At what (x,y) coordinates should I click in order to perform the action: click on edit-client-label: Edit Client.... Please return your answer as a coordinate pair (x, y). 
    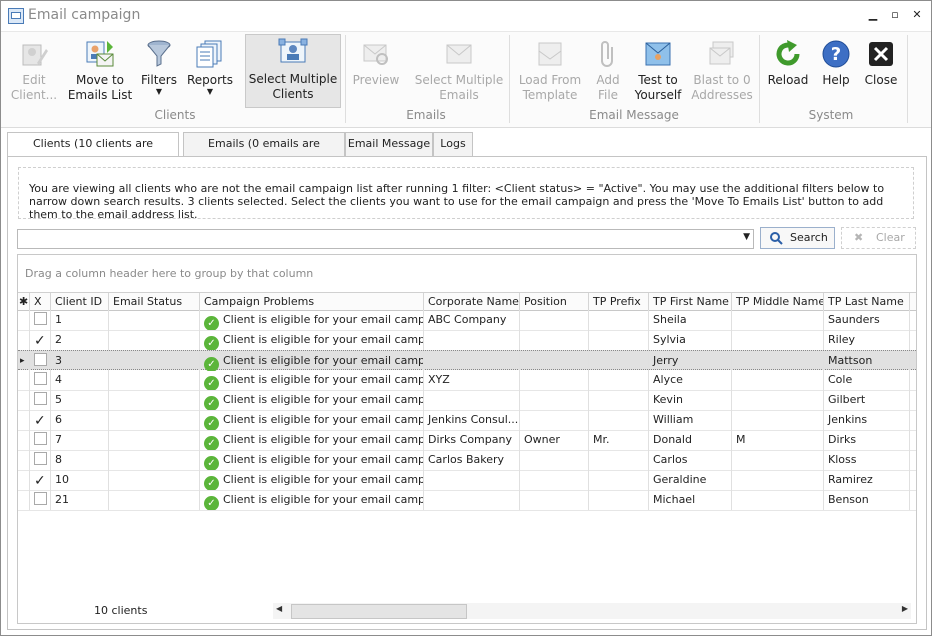
    Looking at the image, I should click on (34, 87).